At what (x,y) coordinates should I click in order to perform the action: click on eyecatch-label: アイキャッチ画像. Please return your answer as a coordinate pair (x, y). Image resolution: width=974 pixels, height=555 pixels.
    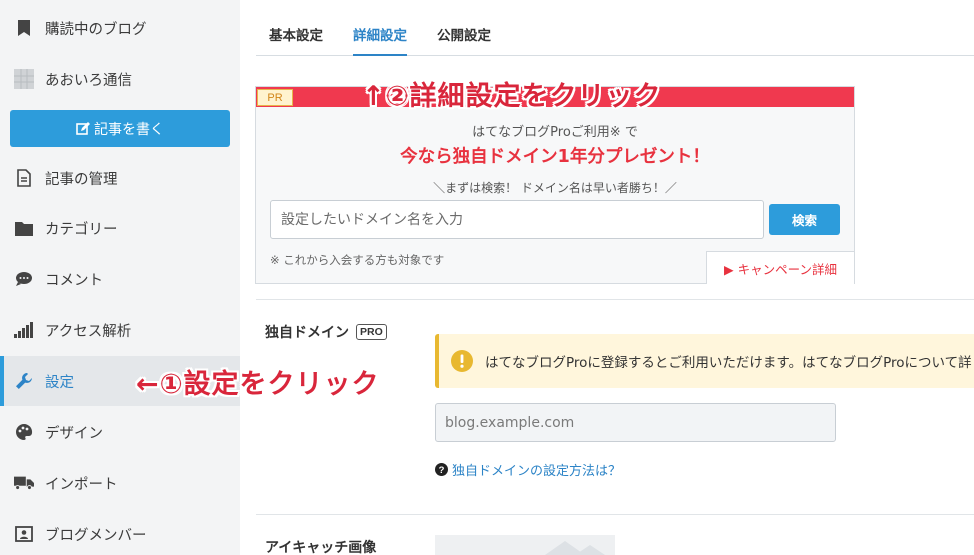
    Looking at the image, I should click on (321, 547).